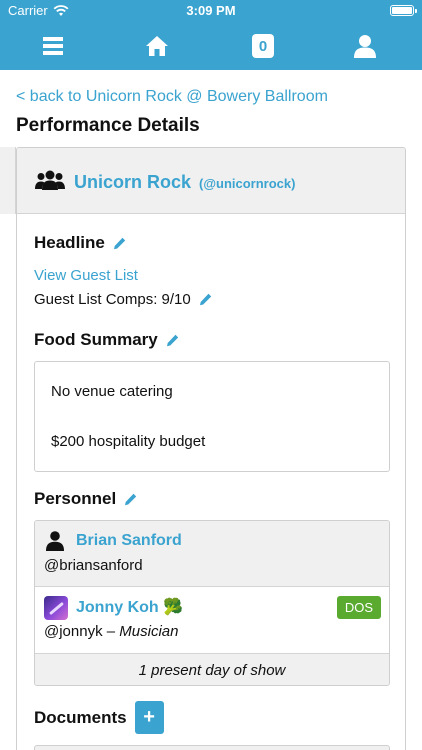  I want to click on profile-button, so click(365, 46).